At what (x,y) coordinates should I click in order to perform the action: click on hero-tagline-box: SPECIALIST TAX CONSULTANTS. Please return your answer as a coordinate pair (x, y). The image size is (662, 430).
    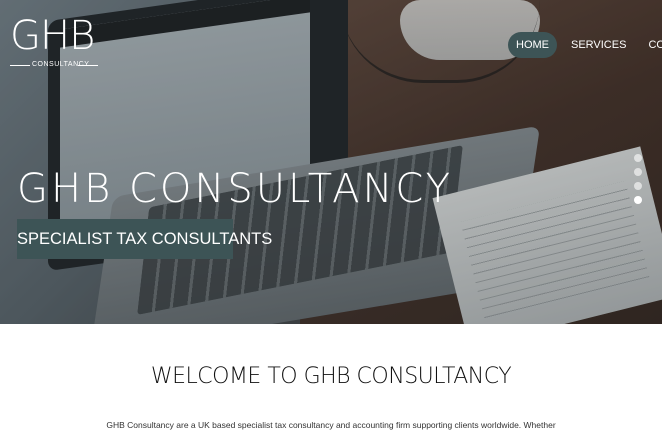
    Looking at the image, I should click on (145, 239).